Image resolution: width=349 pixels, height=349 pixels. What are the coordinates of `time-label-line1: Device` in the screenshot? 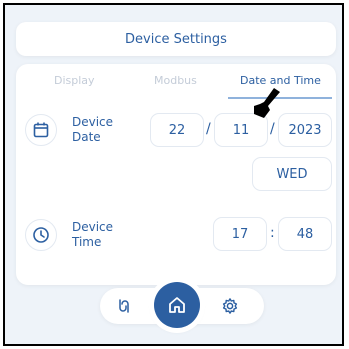 It's located at (93, 227).